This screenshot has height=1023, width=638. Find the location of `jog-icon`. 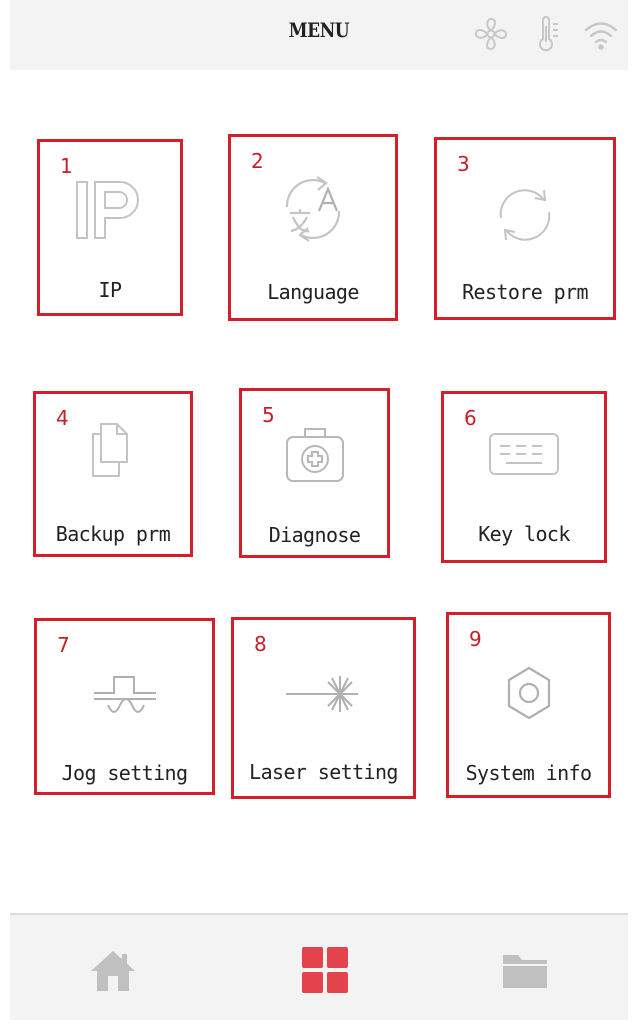

jog-icon is located at coordinates (125, 693).